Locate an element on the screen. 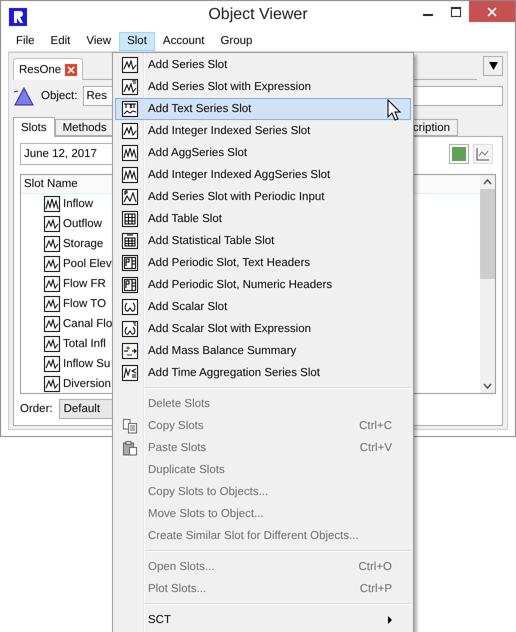 The width and height of the screenshot is (516, 632). object-label: Object: is located at coordinates (59, 96).